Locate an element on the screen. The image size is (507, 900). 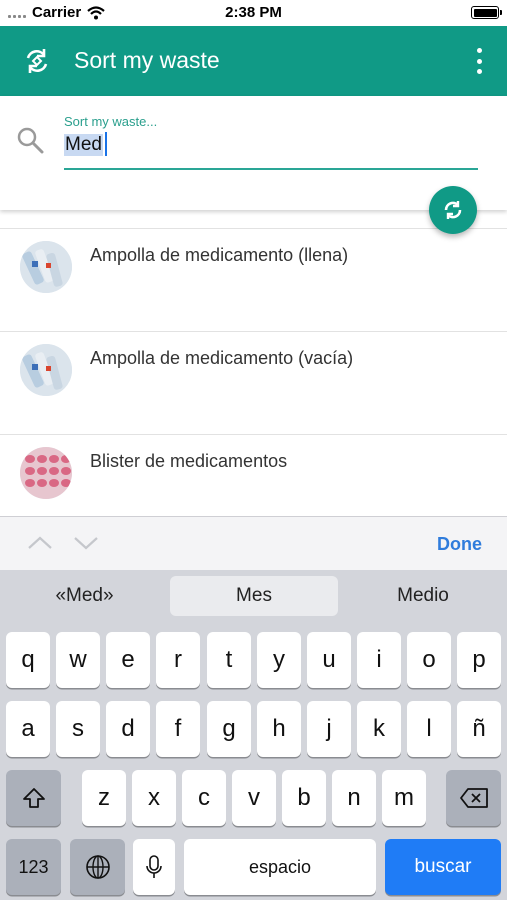
key-r: r is located at coordinates (178, 660).